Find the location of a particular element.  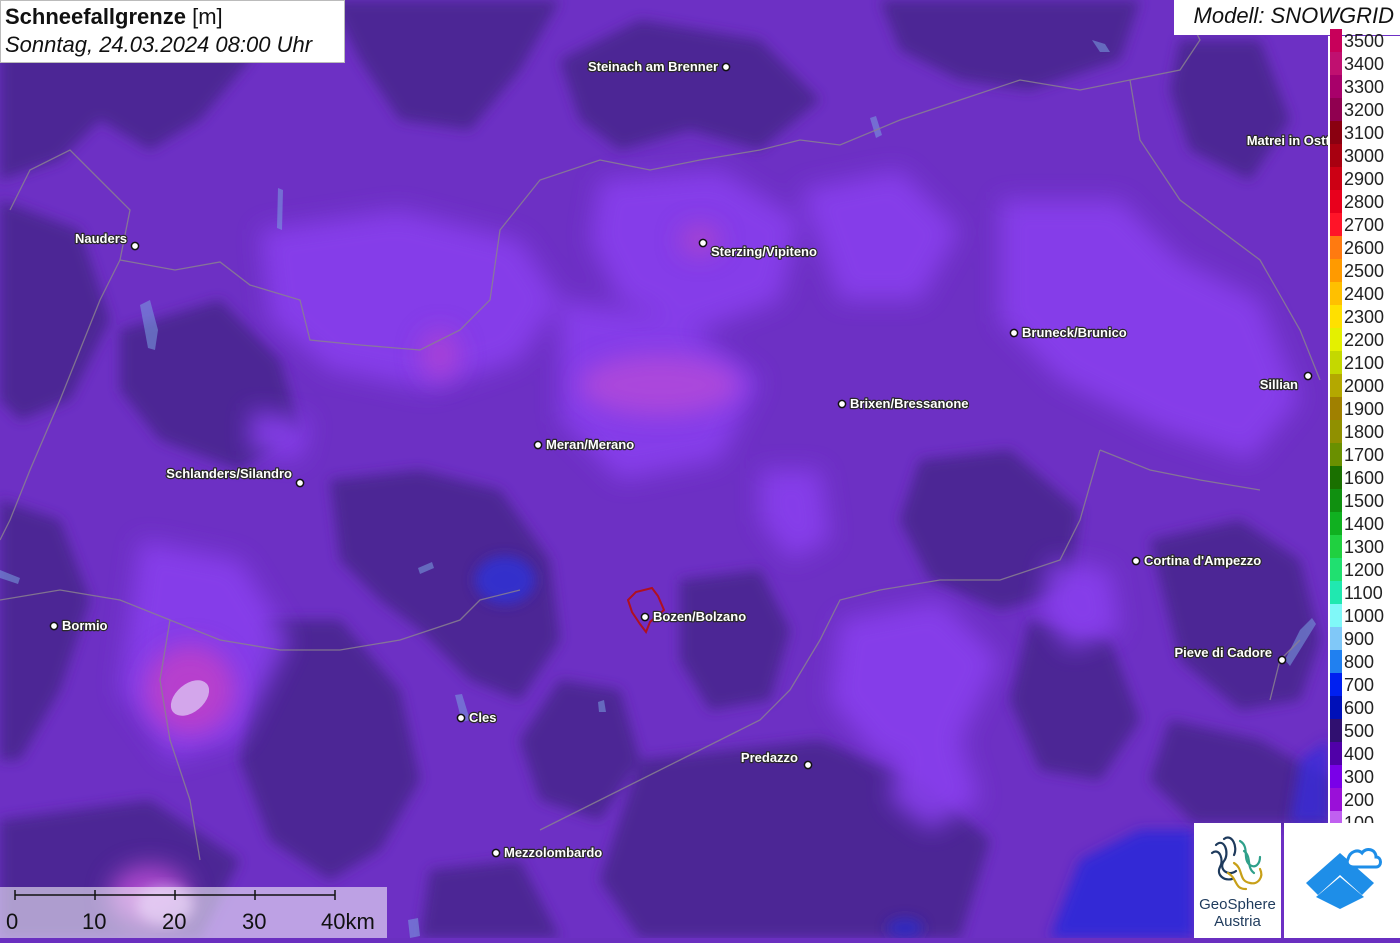

legend-row: 1700 is located at coordinates (1364, 454).